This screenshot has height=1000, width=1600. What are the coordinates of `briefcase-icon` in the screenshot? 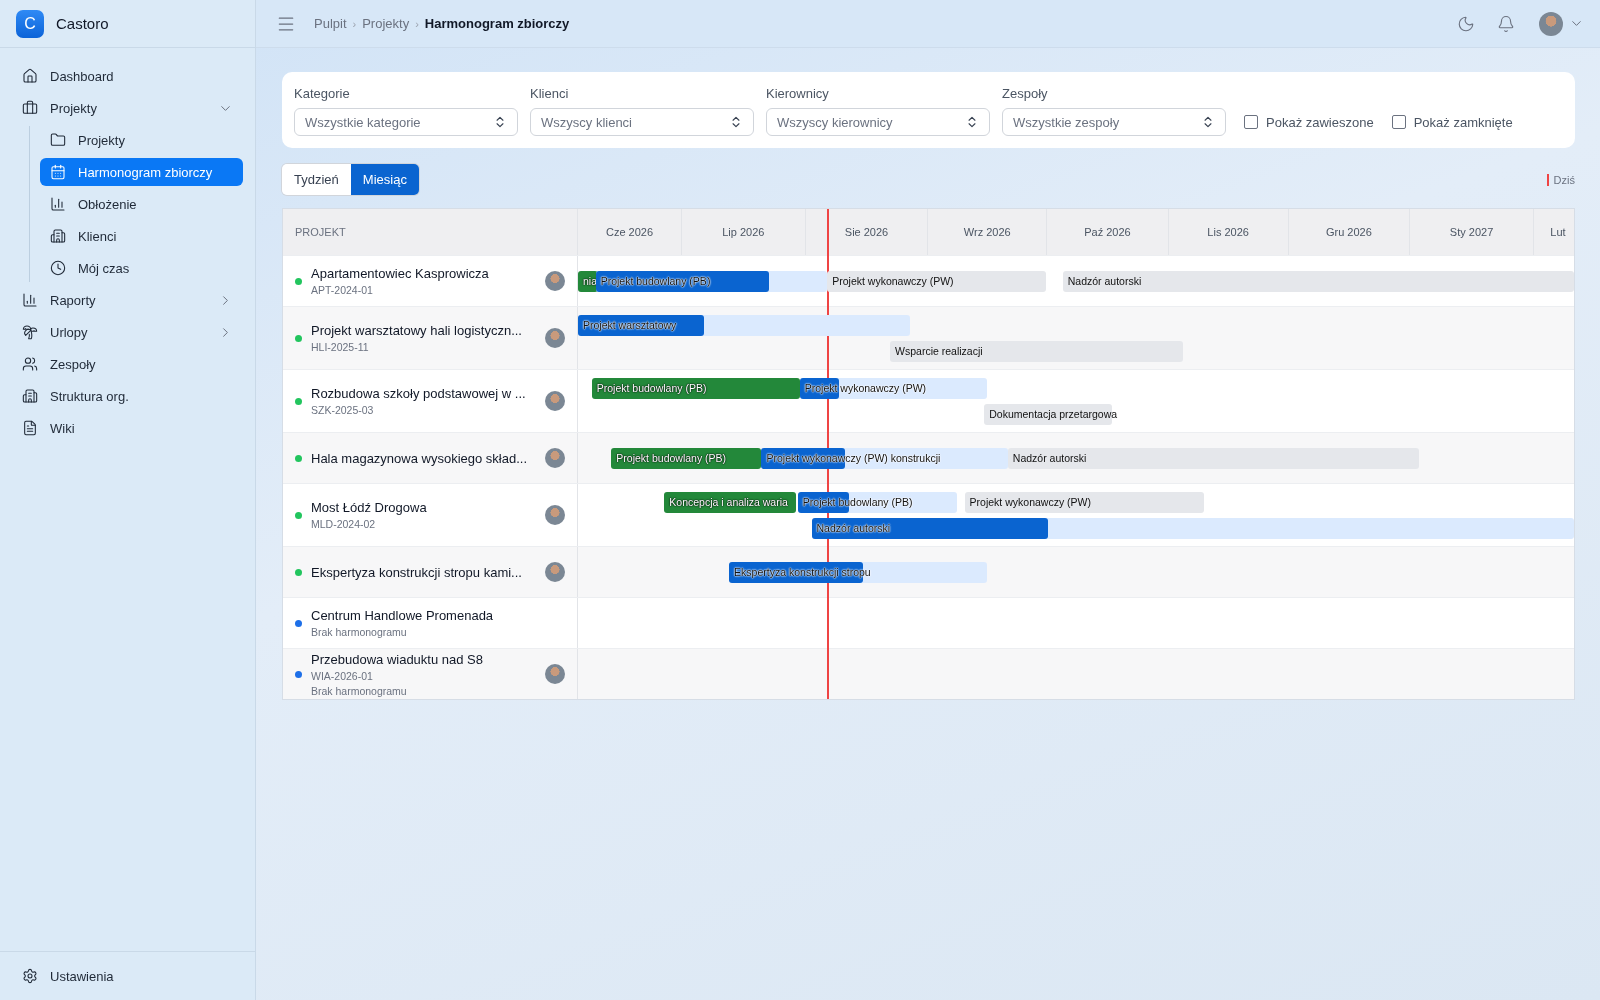 It's located at (30, 108).